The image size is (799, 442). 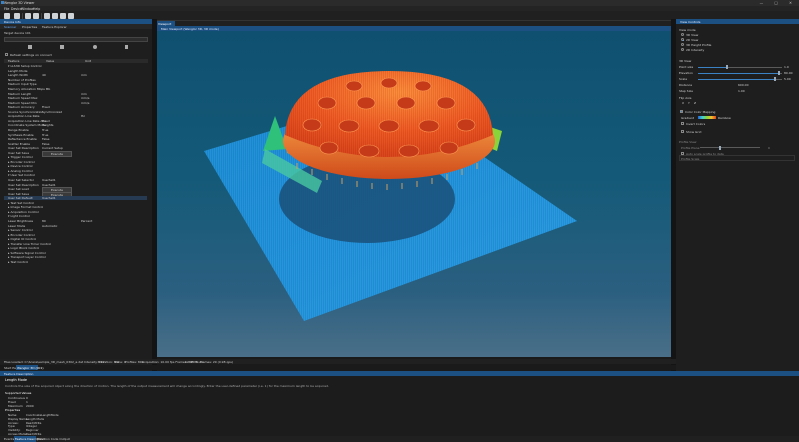 I want to click on menu-window: Window, so click(x=27, y=9).